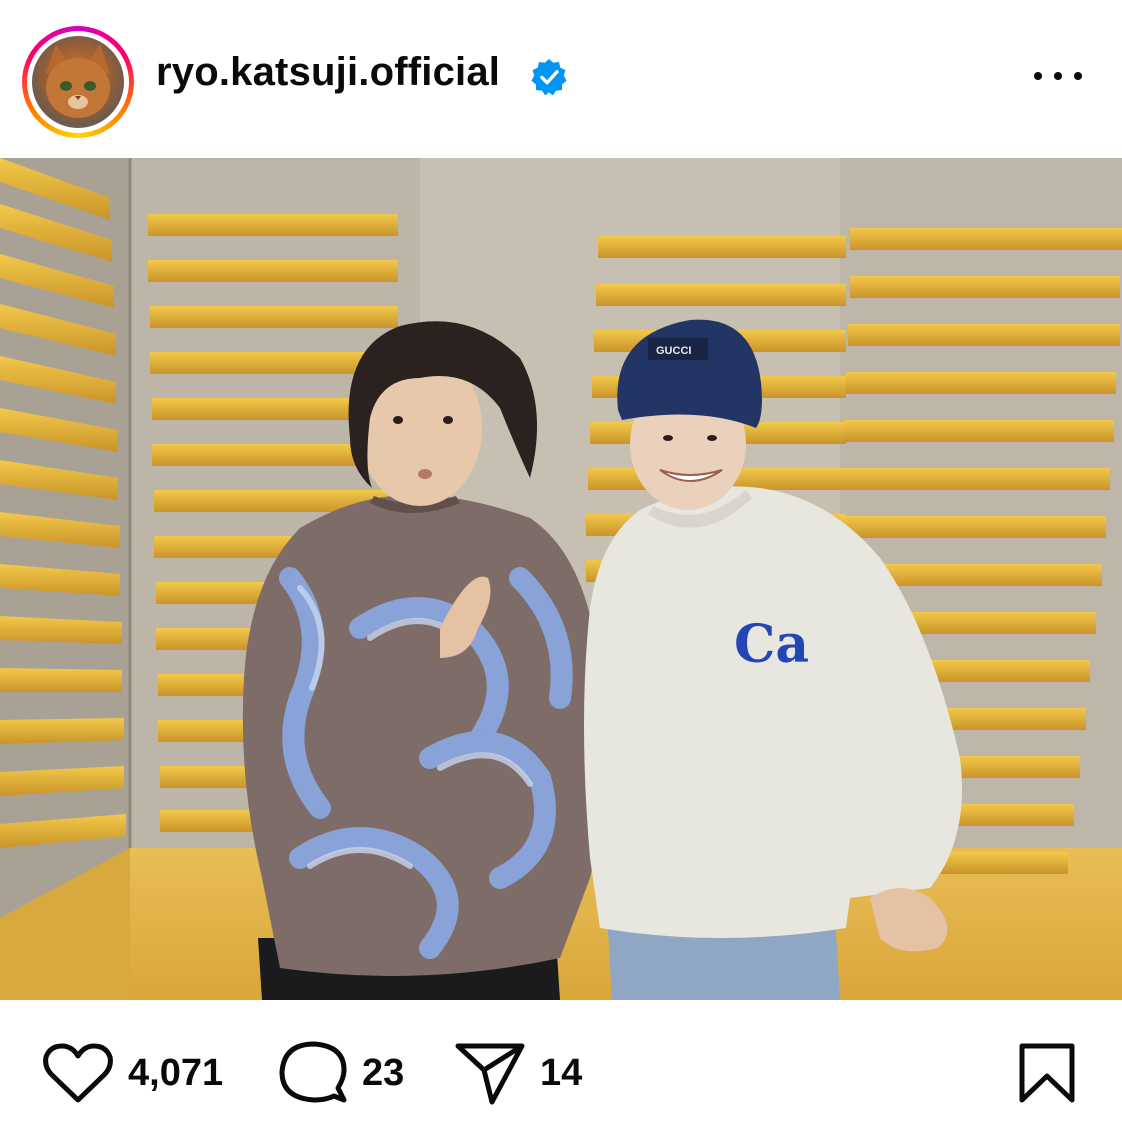 The image size is (1122, 1131). I want to click on like-count: 4,071, so click(175, 1073).